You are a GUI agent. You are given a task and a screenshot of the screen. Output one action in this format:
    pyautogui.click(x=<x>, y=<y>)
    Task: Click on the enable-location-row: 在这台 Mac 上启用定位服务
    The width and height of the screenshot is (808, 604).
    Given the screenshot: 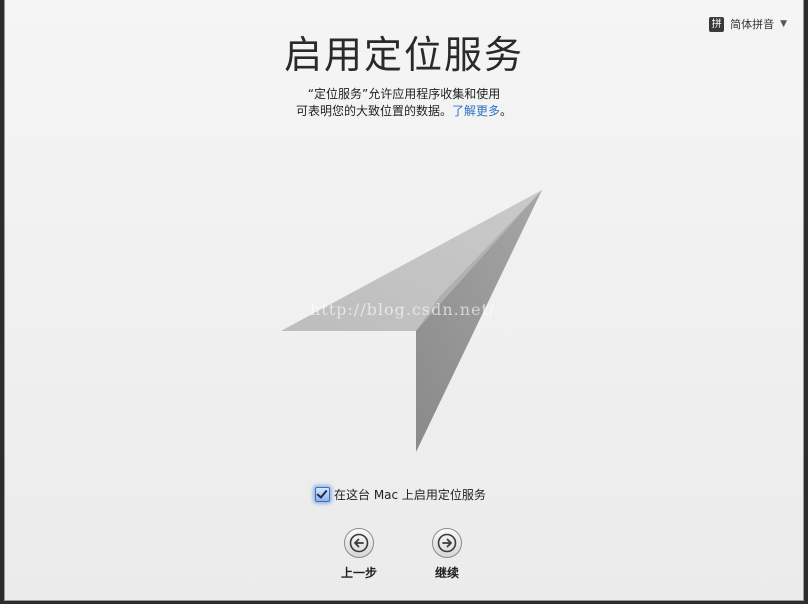 What is the action you would take?
    pyautogui.click(x=400, y=494)
    